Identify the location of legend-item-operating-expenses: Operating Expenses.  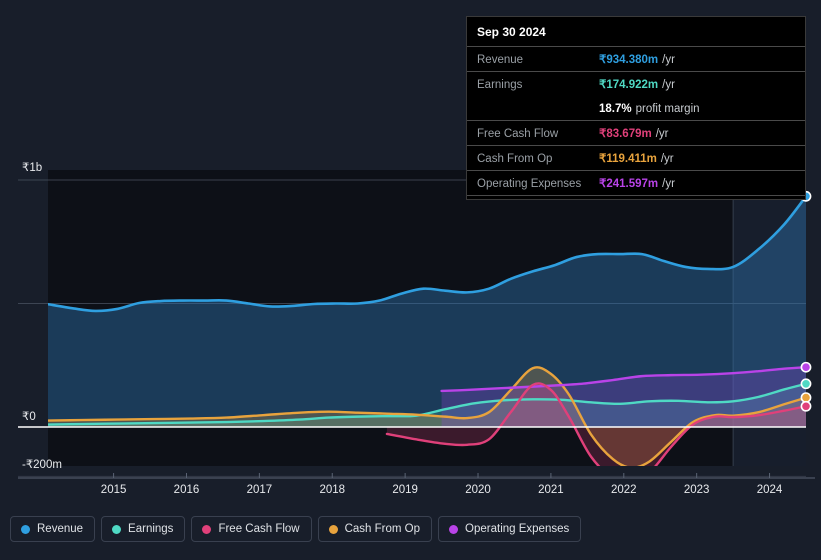
(510, 529).